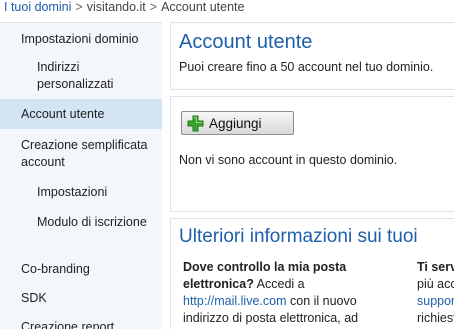 The width and height of the screenshot is (454, 329). Describe the element at coordinates (298, 236) in the screenshot. I see `info-title: Ulteriori informazioni sui tuoi` at that location.